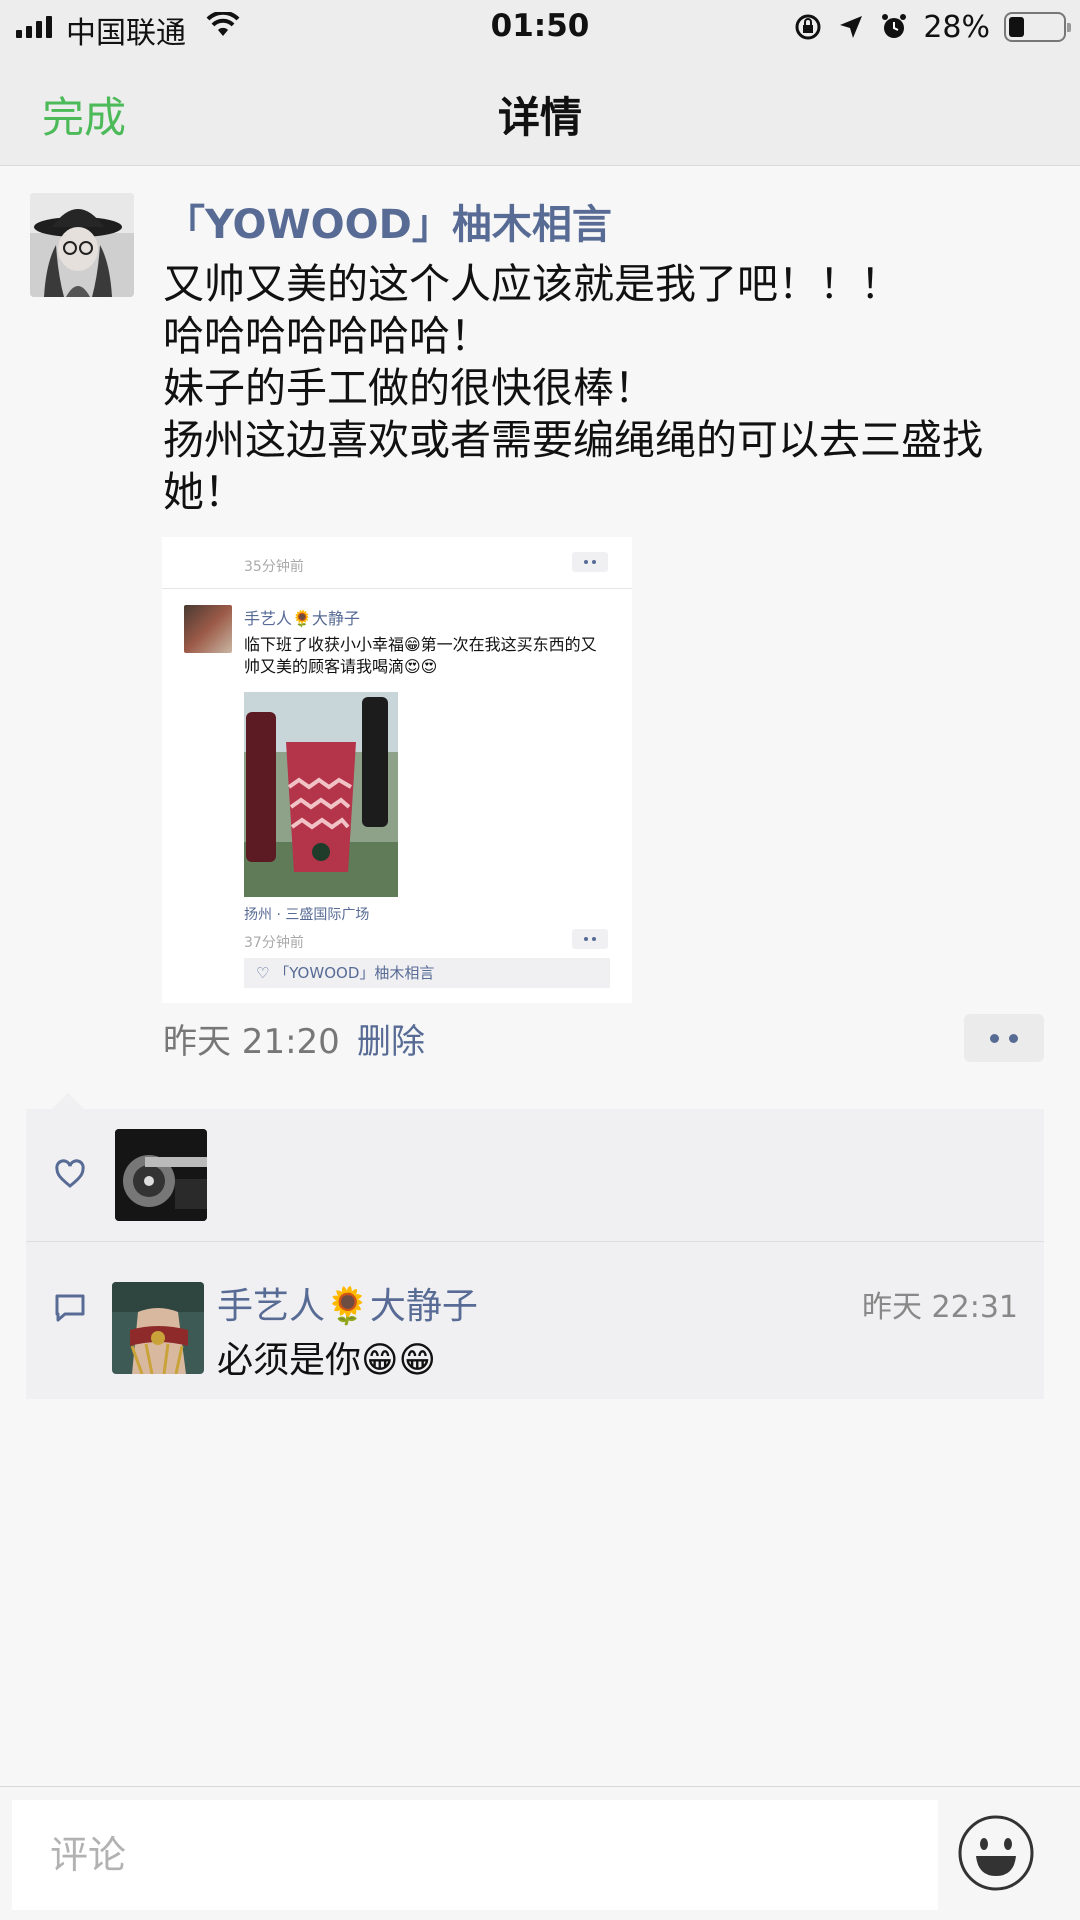 The width and height of the screenshot is (1080, 1920). I want to click on screenshot-likes: ♡ 「YOWOOD」柚木相言, so click(427, 973).